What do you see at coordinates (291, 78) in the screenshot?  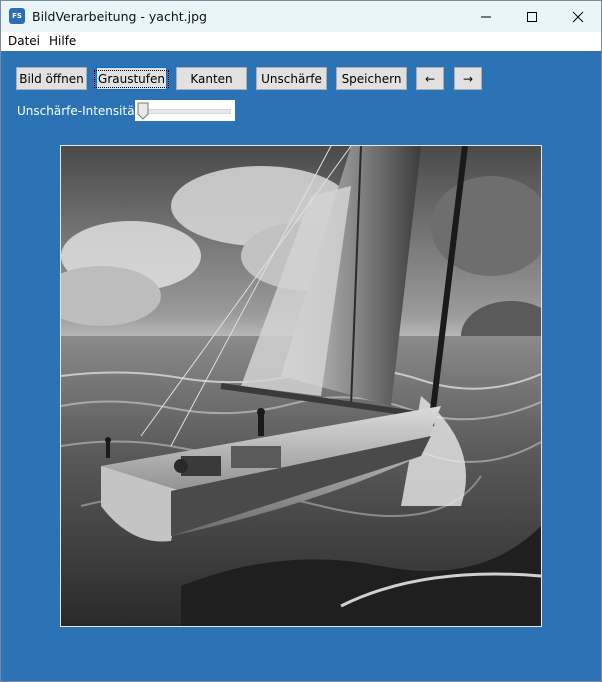 I see `blur-button: Unschärfe` at bounding box center [291, 78].